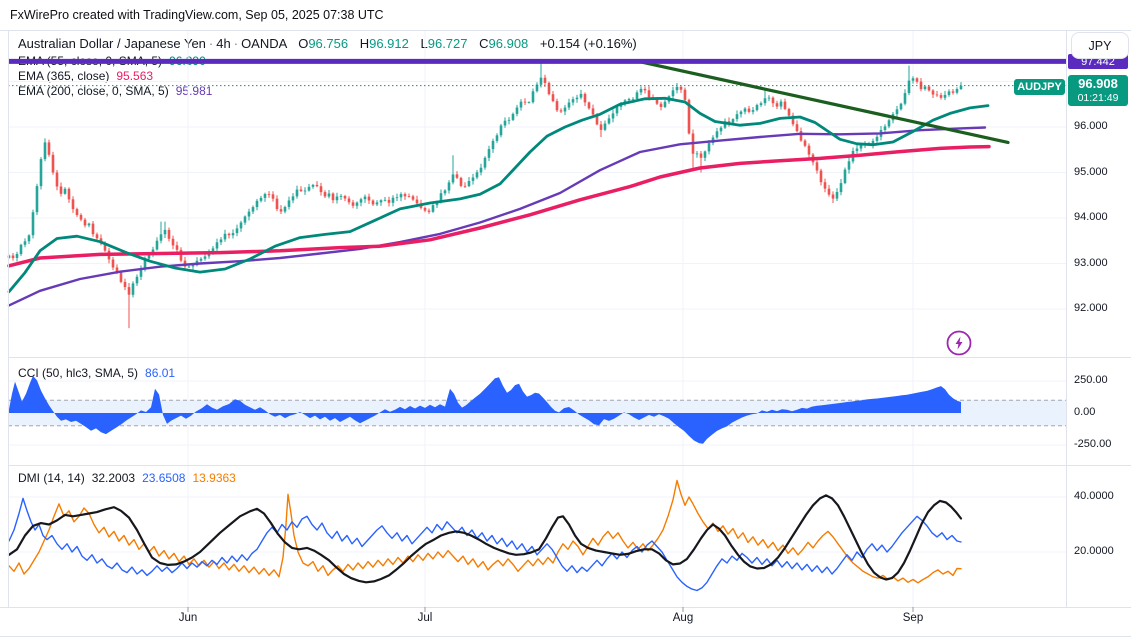 The image size is (1131, 638). What do you see at coordinates (78, 373) in the screenshot?
I see `cci-label: CCI (50, hlc3, SMA, 5)` at bounding box center [78, 373].